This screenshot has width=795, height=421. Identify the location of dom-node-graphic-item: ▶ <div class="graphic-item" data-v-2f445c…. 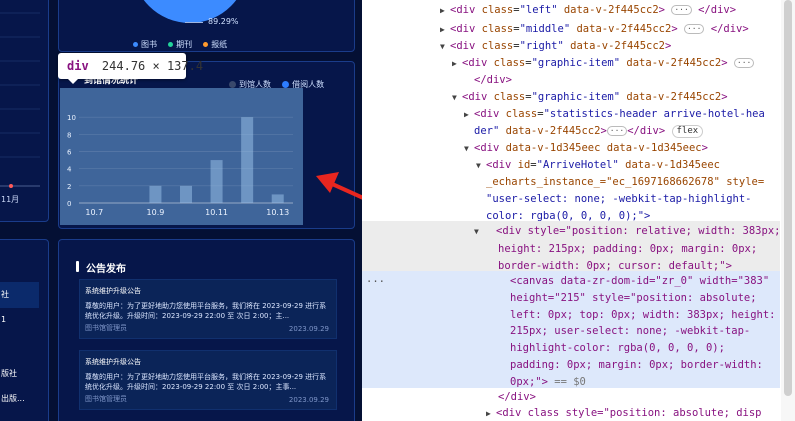
(603, 63).